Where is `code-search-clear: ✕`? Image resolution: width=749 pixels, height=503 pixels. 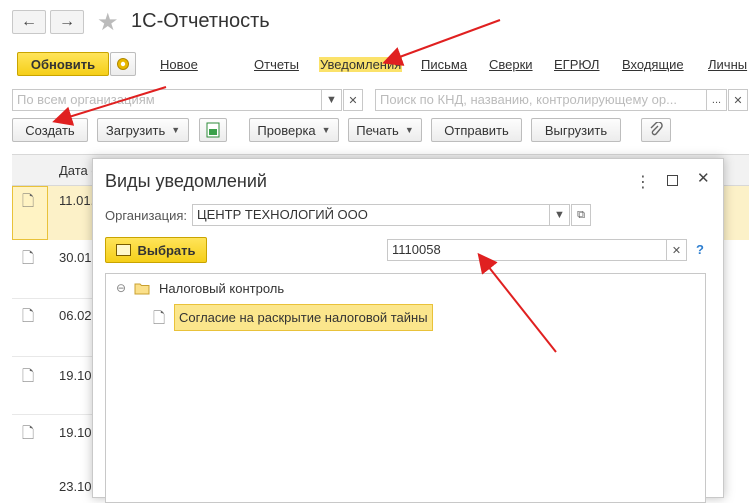
code-search-clear: ✕ is located at coordinates (677, 250).